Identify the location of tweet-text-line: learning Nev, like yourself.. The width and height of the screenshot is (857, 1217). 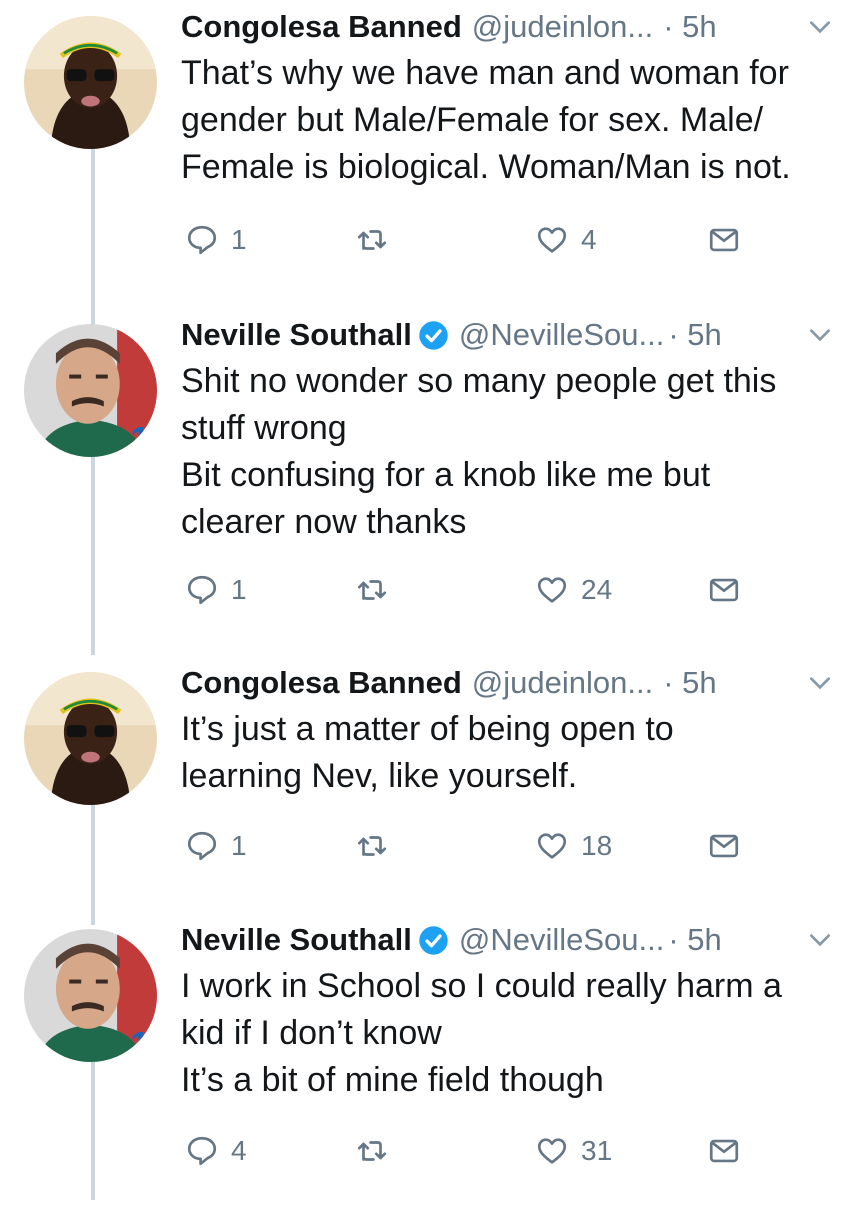
(379, 776).